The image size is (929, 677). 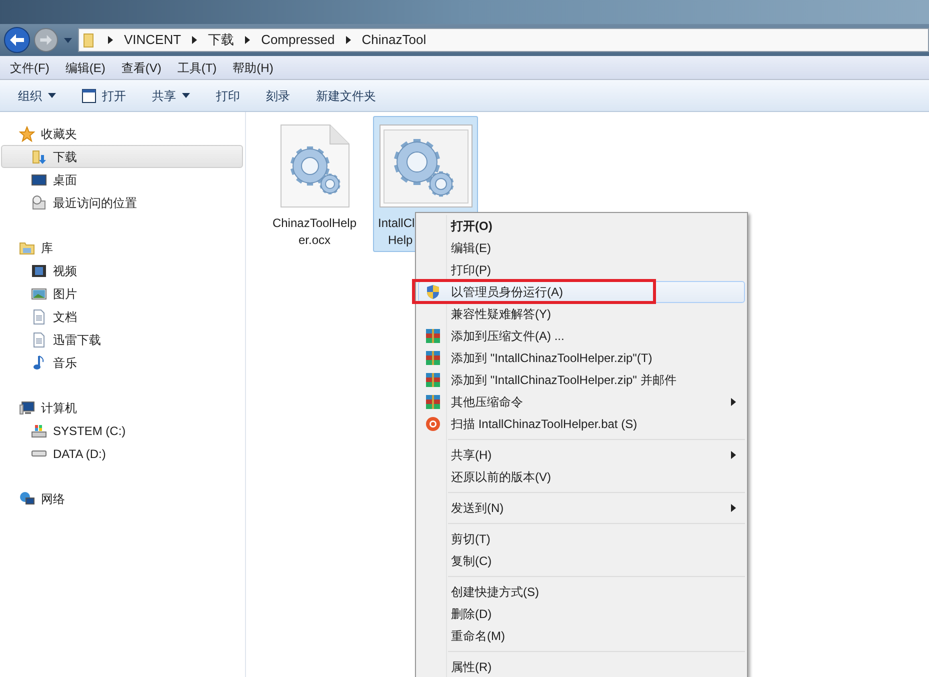 What do you see at coordinates (346, 95) in the screenshot?
I see `toolbar-button: 新建文件夹` at bounding box center [346, 95].